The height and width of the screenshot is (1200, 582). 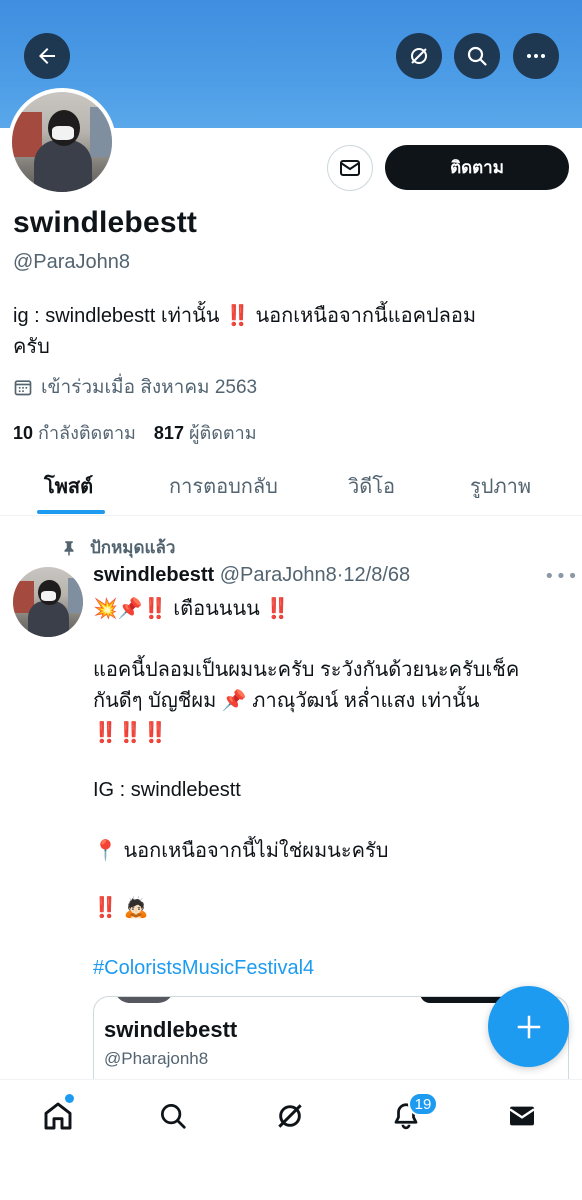 What do you see at coordinates (376, 575) in the screenshot?
I see `post-date: 12/8/68` at bounding box center [376, 575].